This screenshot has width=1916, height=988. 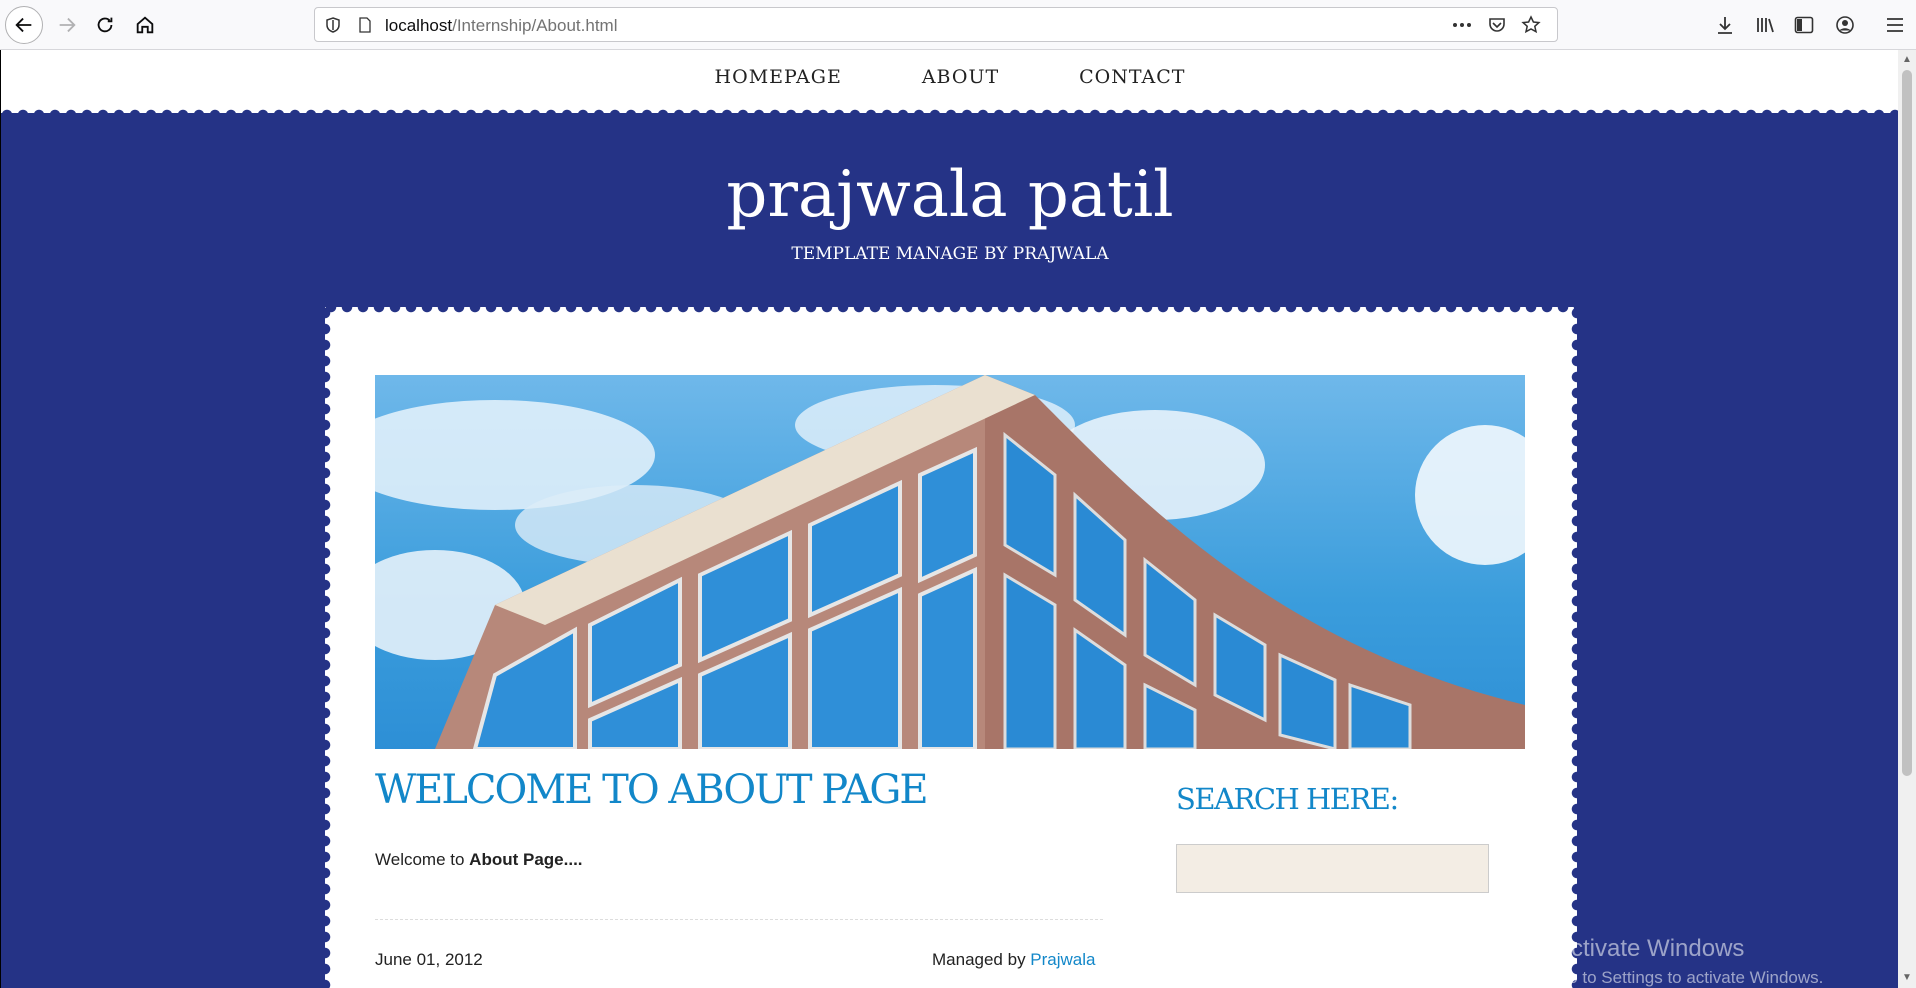 I want to click on arrow-left-icon, so click(x=23, y=25).